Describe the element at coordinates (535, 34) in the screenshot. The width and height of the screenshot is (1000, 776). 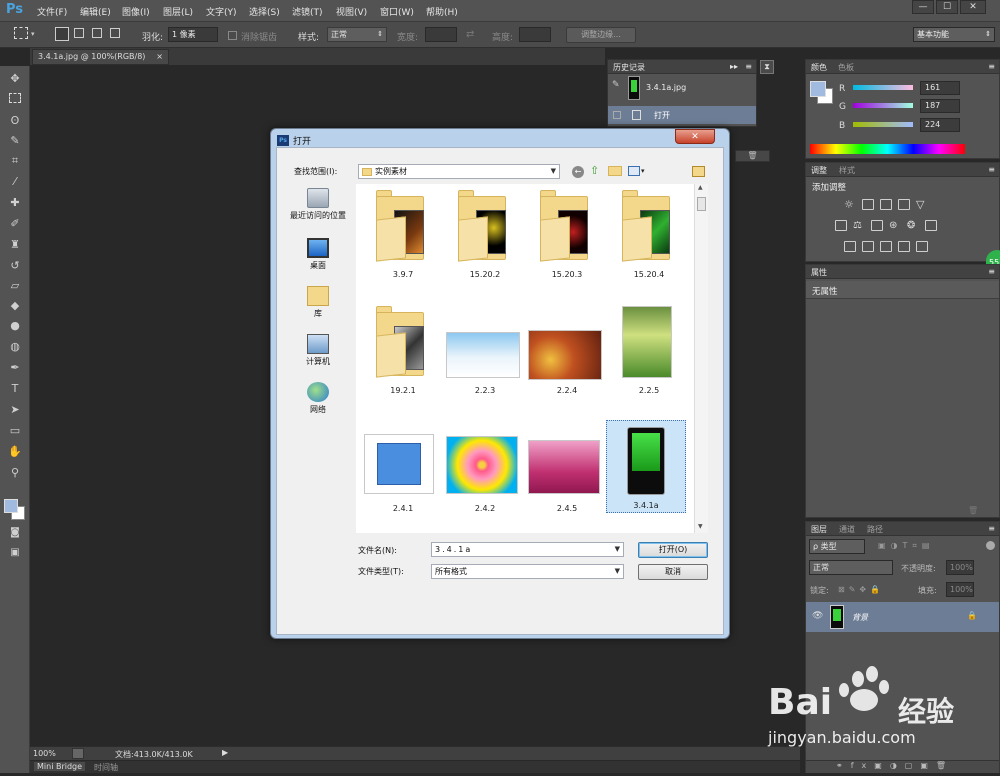
I see `height-input` at that location.